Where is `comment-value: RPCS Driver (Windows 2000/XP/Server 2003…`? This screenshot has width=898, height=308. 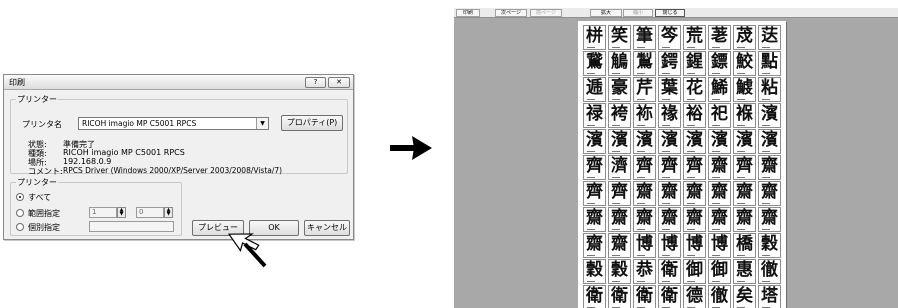
comment-value: RPCS Driver (Windows 2000/XP/Server 2003… is located at coordinates (173, 170).